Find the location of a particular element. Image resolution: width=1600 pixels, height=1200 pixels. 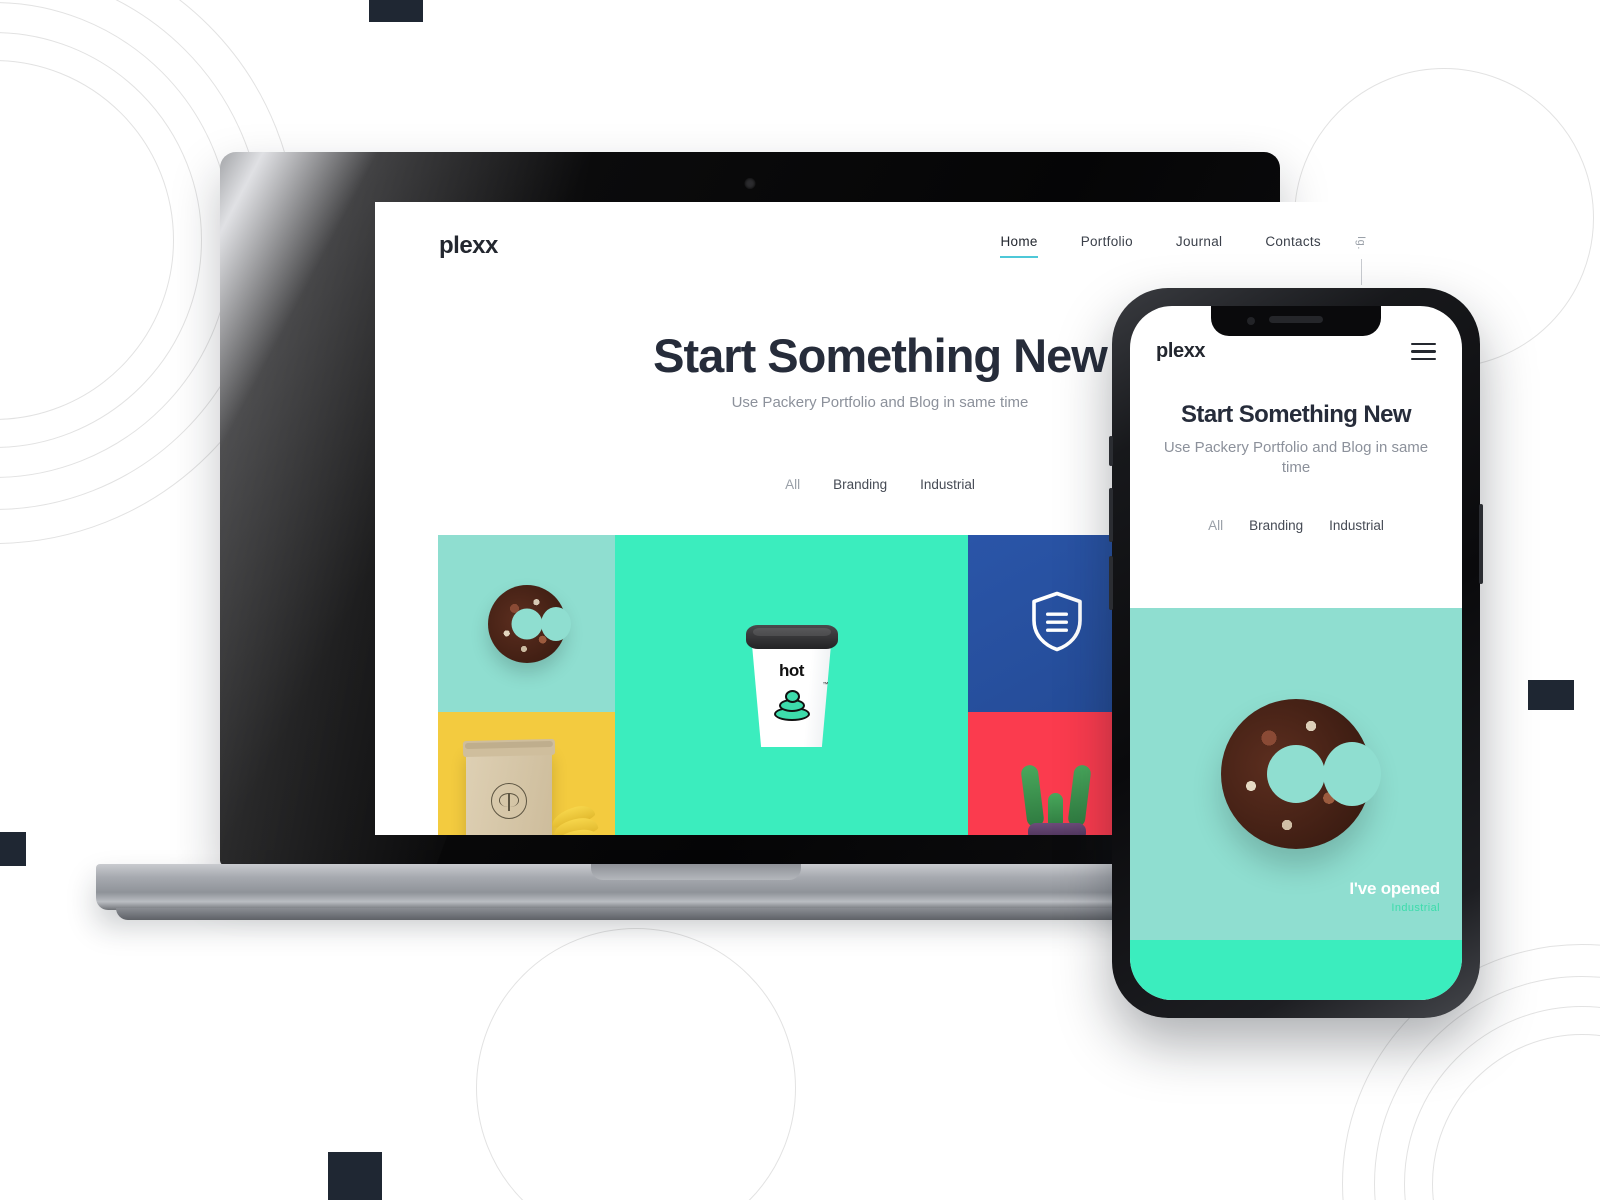

paper-bag-icon: The food field is located at coordinates (509, 786).